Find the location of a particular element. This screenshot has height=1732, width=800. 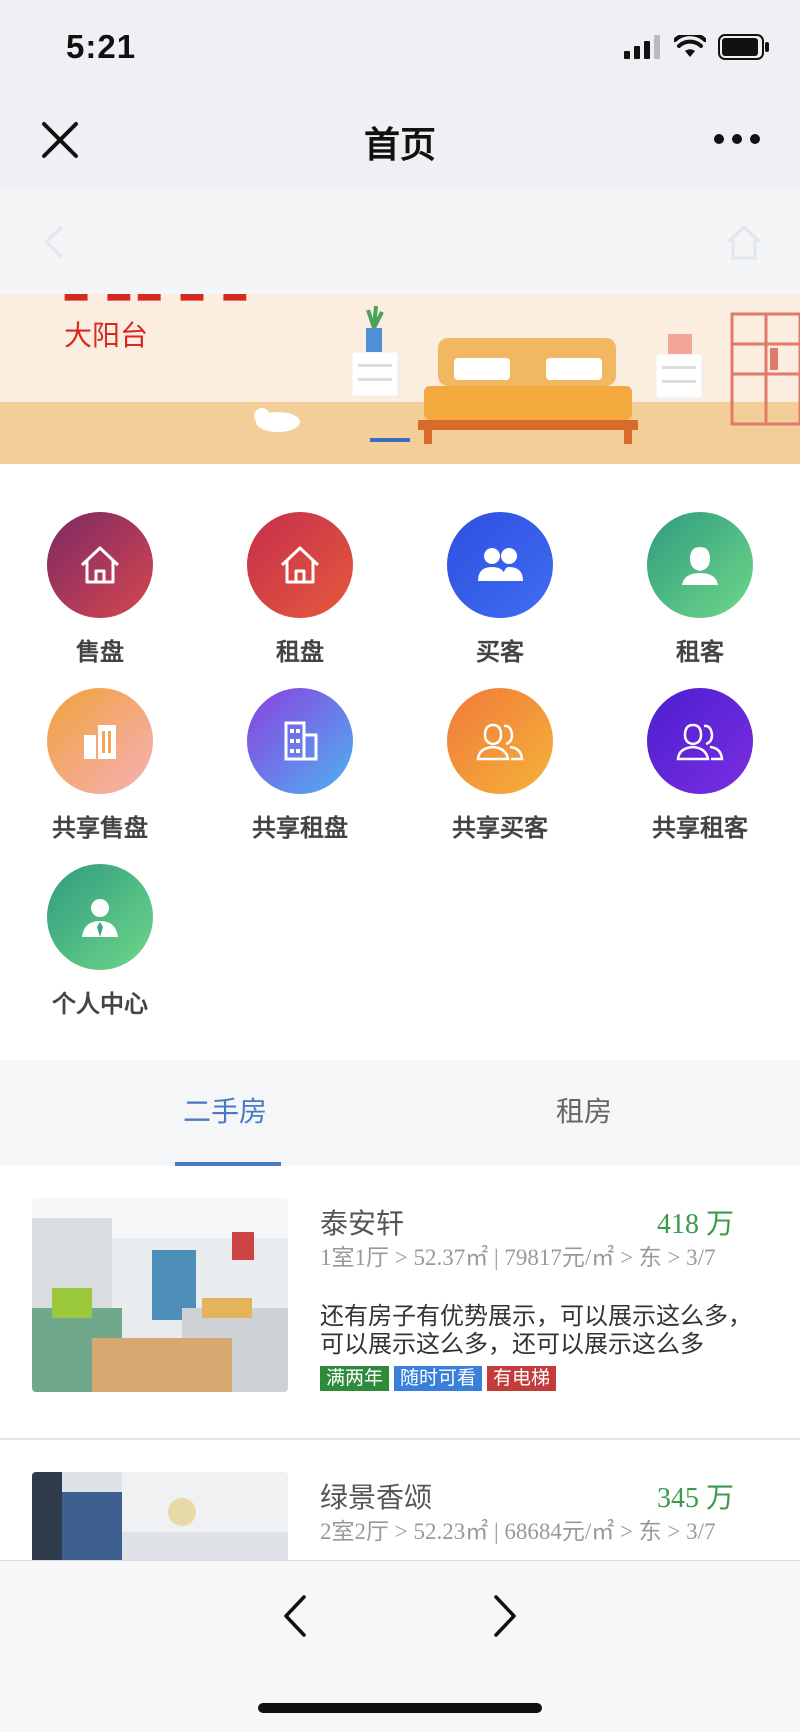

status-time: 5:21 is located at coordinates (101, 46).